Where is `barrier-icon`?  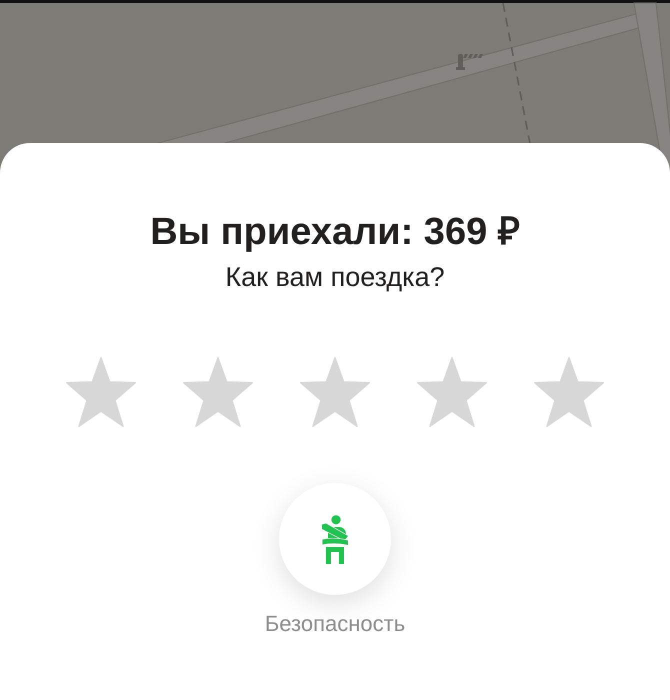 barrier-icon is located at coordinates (469, 62).